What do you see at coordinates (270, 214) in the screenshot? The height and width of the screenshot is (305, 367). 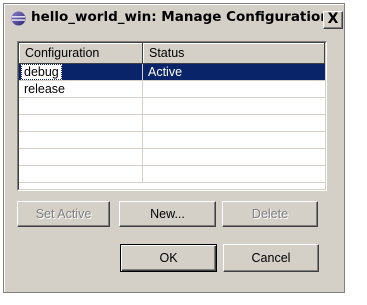 I see `delete-button: Delete` at bounding box center [270, 214].